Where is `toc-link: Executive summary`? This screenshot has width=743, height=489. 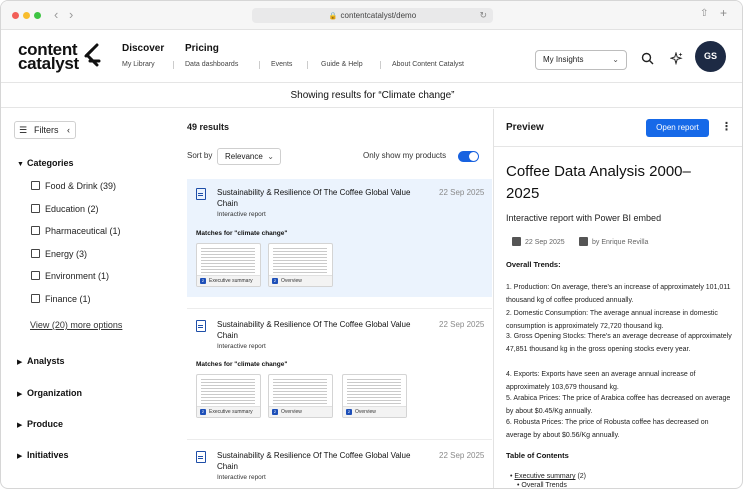 toc-link: Executive summary is located at coordinates (544, 476).